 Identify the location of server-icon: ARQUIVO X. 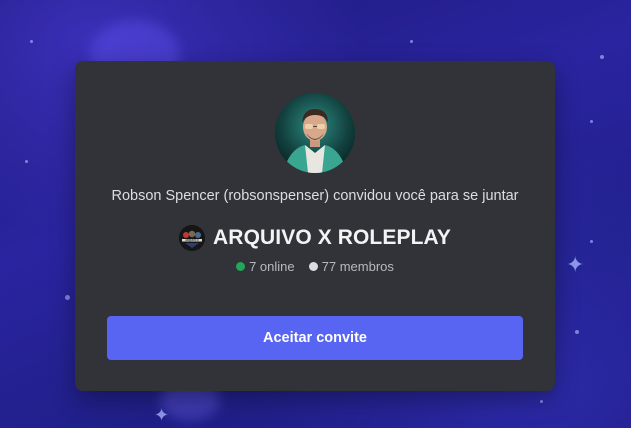
(192, 238).